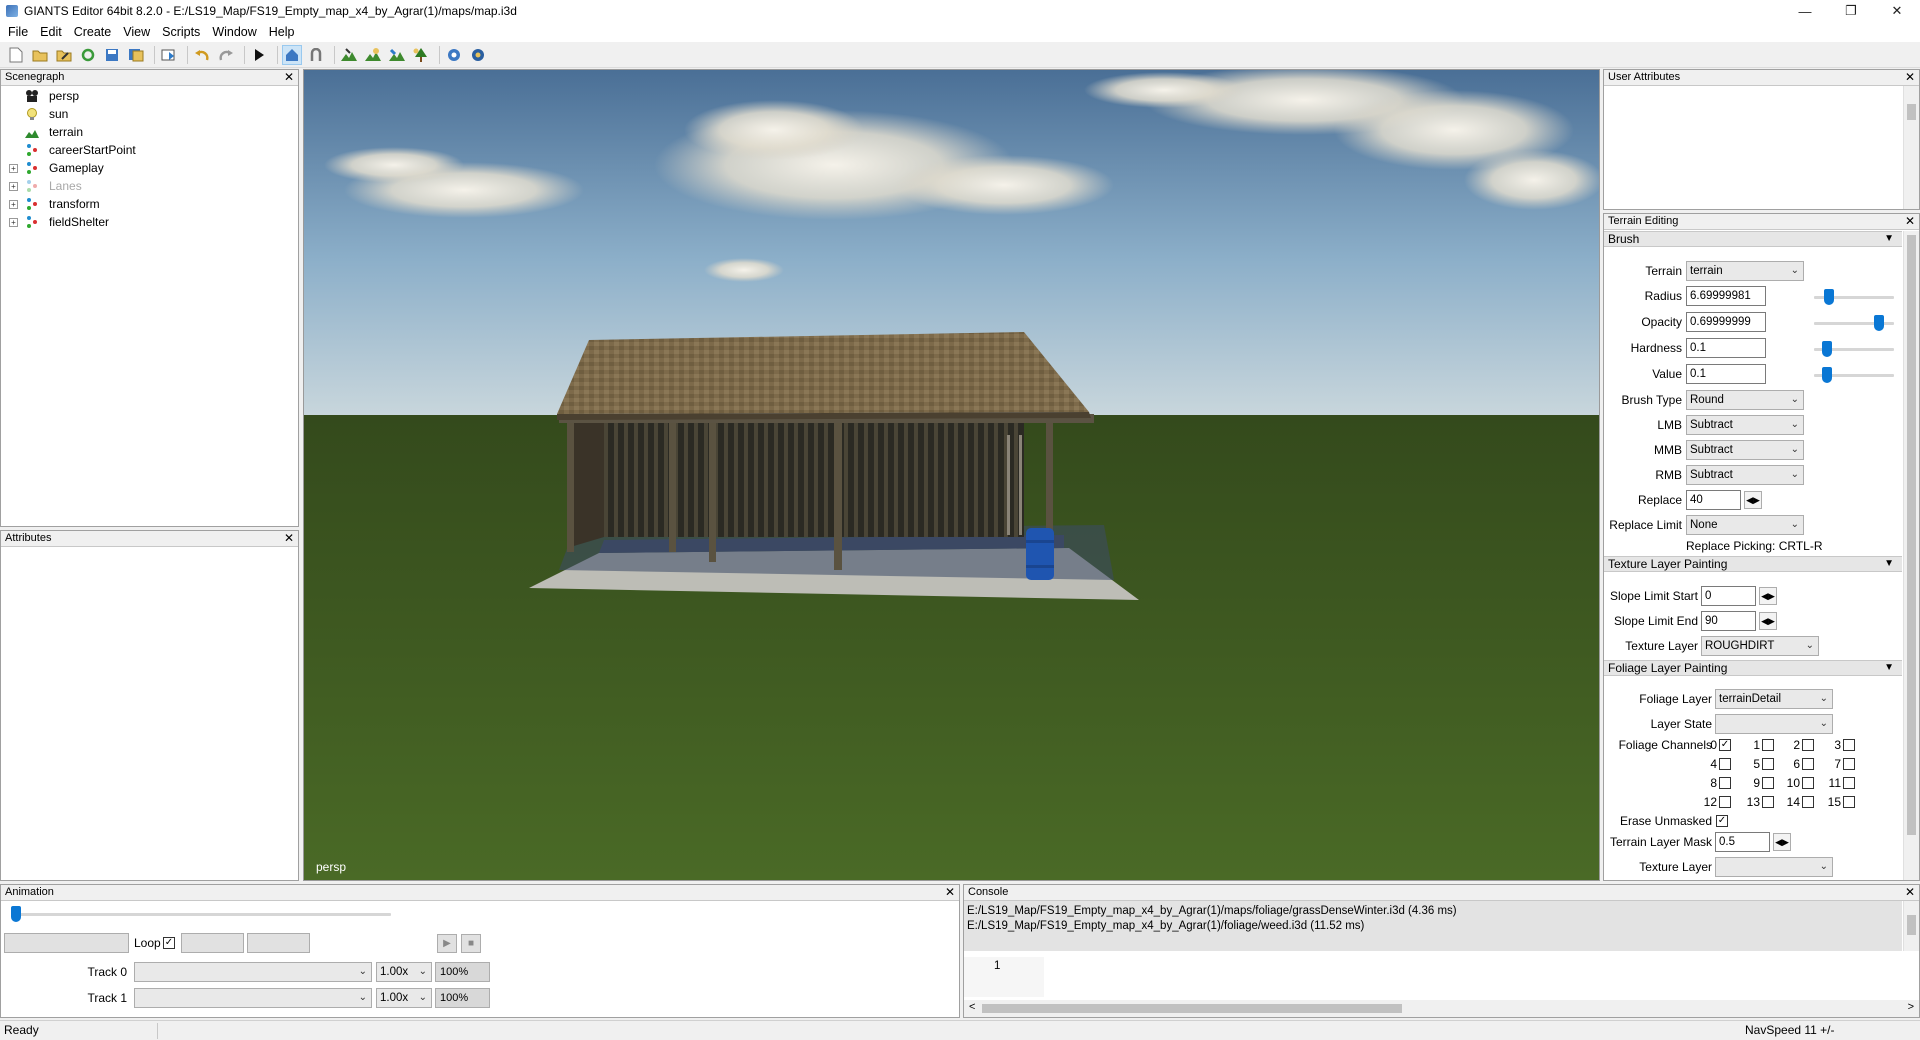 The height and width of the screenshot is (1040, 1920). I want to click on play-icon, so click(259, 55).